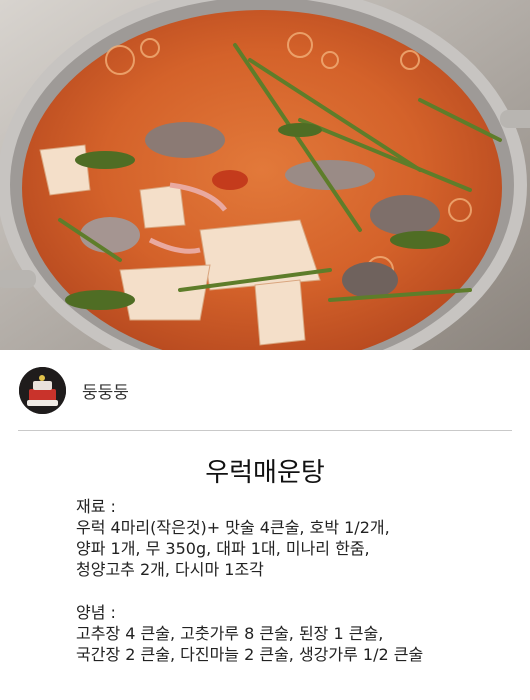  I want to click on seasoning-line: 국간장 2 큰술, 다진마늘 2 큰술, 생강가루 1/2 큰술, so click(250, 654).